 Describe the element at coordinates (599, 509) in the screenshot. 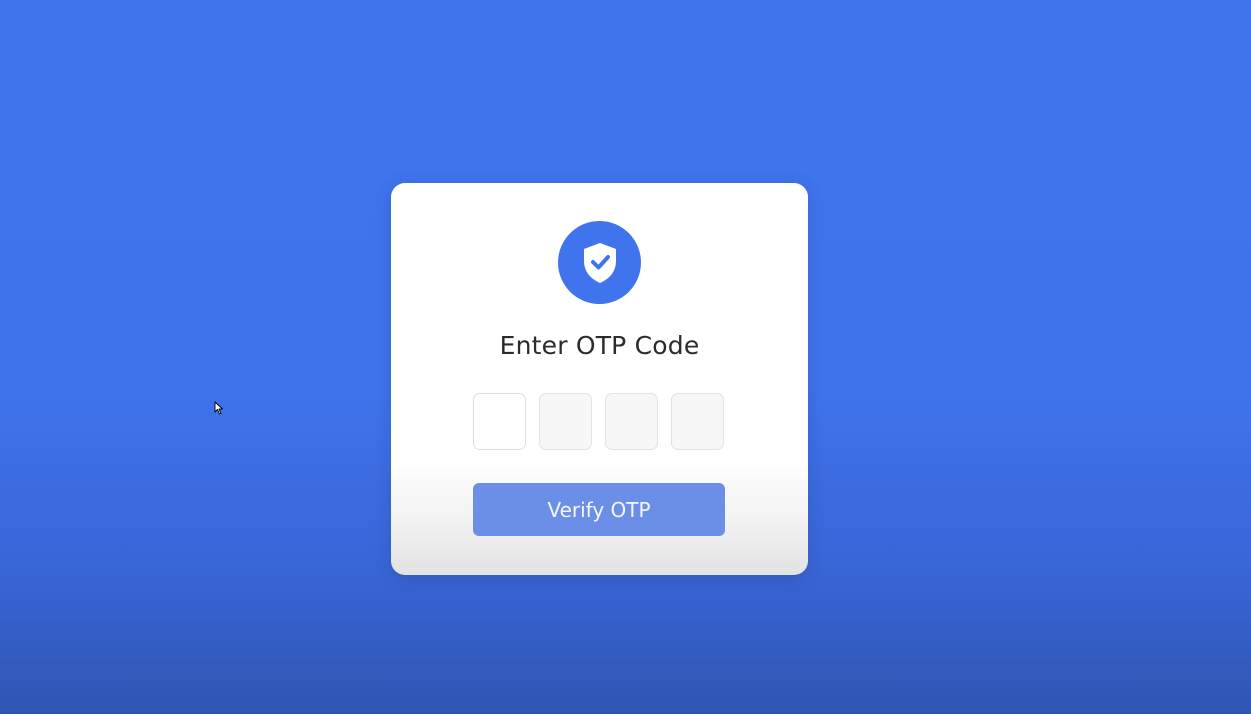

I see `verify-otp-button: Verify OTP` at that location.